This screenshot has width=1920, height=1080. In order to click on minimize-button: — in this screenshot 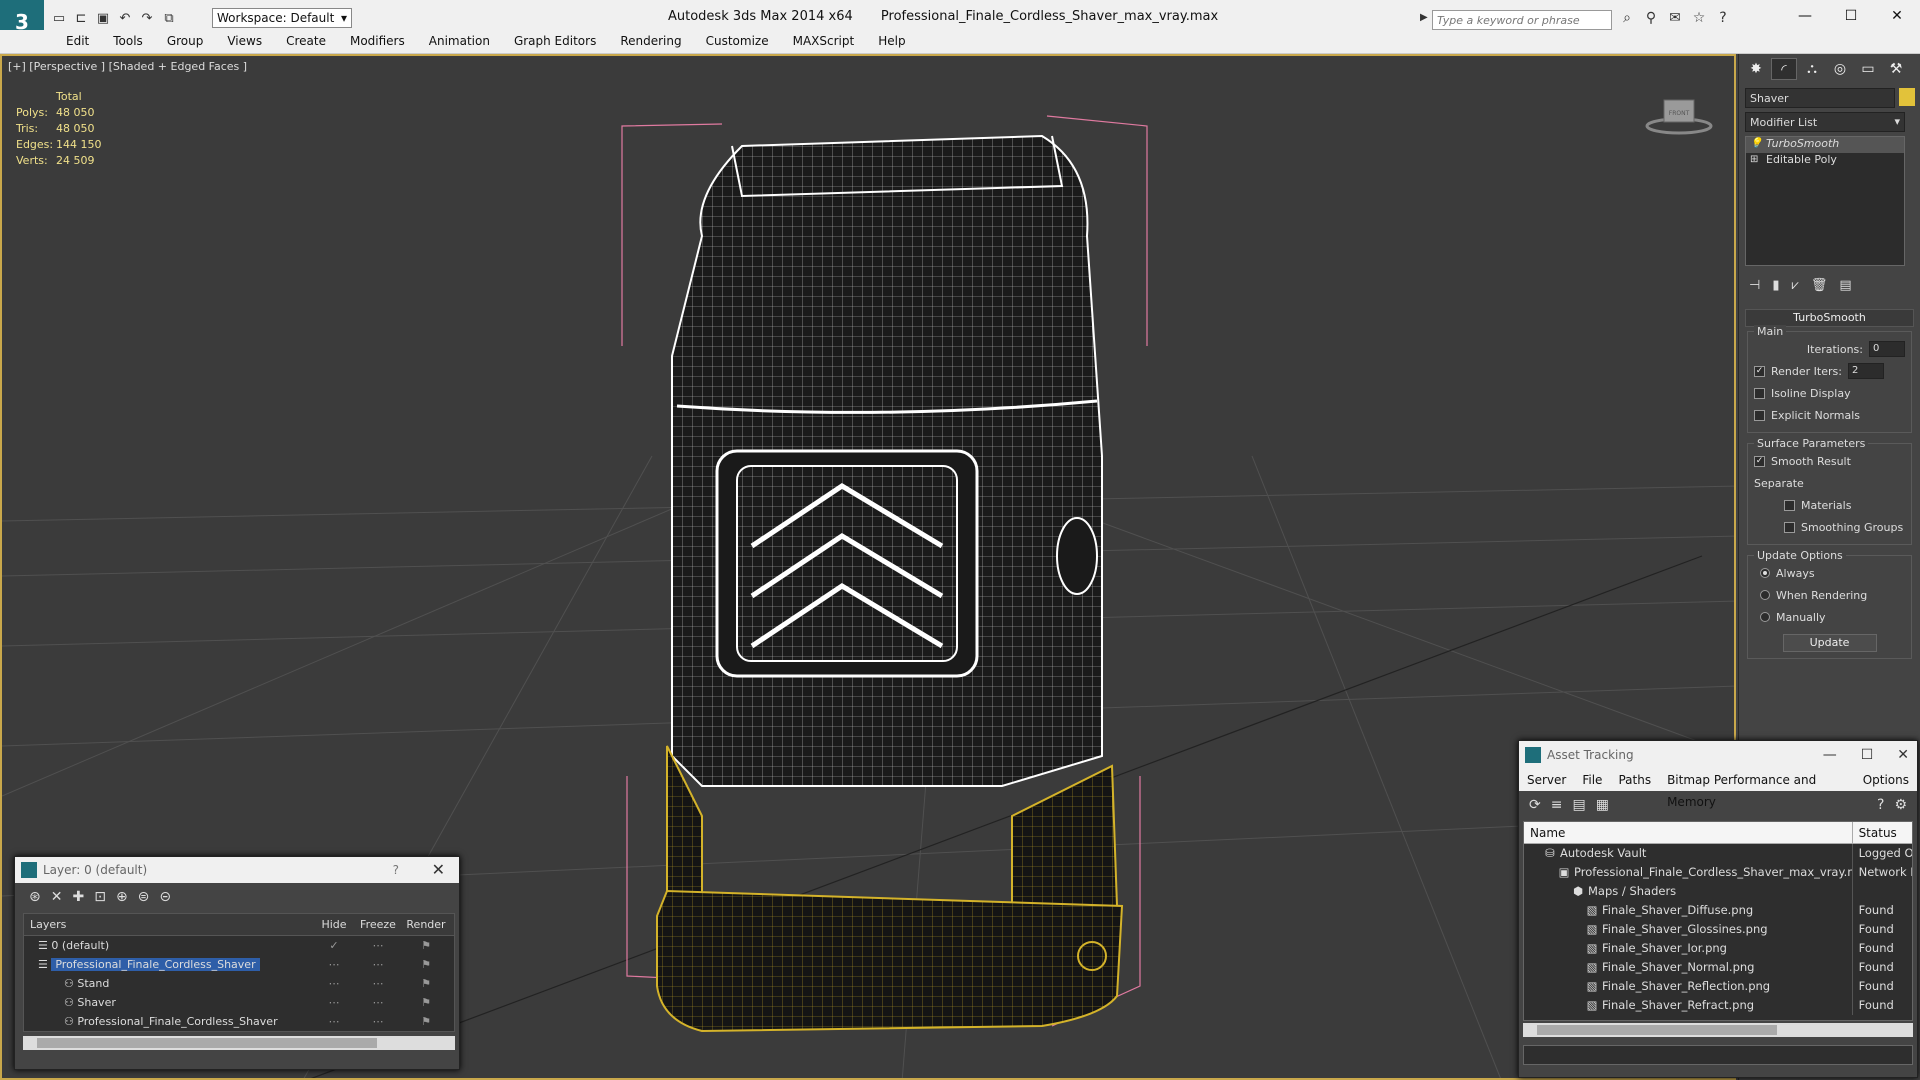, I will do `click(1805, 16)`.